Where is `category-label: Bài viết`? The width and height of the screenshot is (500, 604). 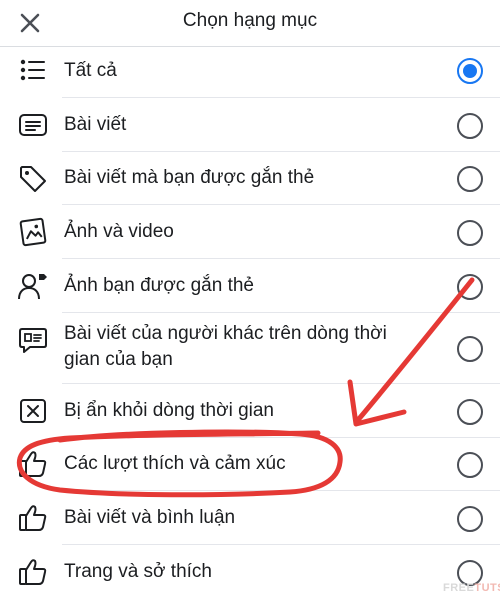
category-label: Bài viết is located at coordinates (95, 124).